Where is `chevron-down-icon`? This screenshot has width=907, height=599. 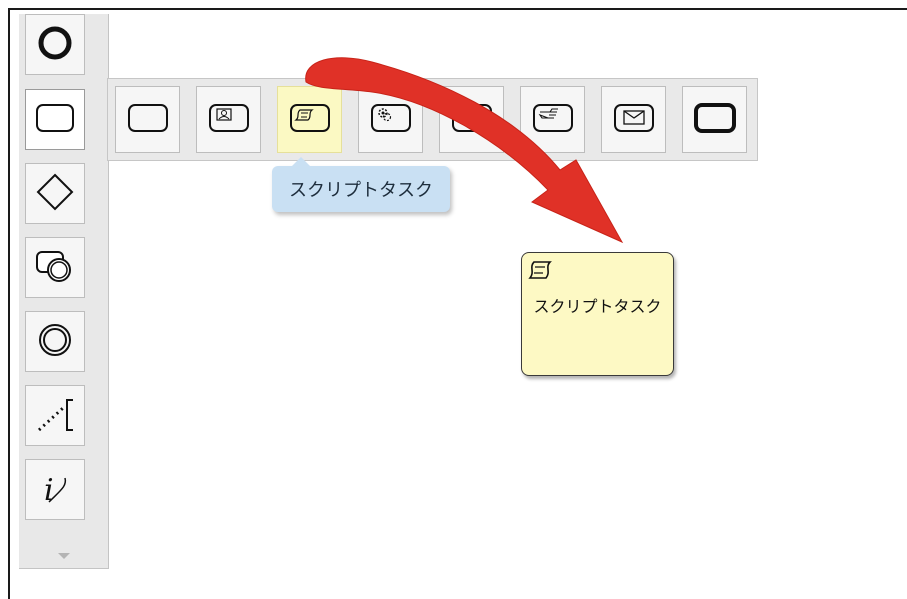
chevron-down-icon is located at coordinates (64, 555).